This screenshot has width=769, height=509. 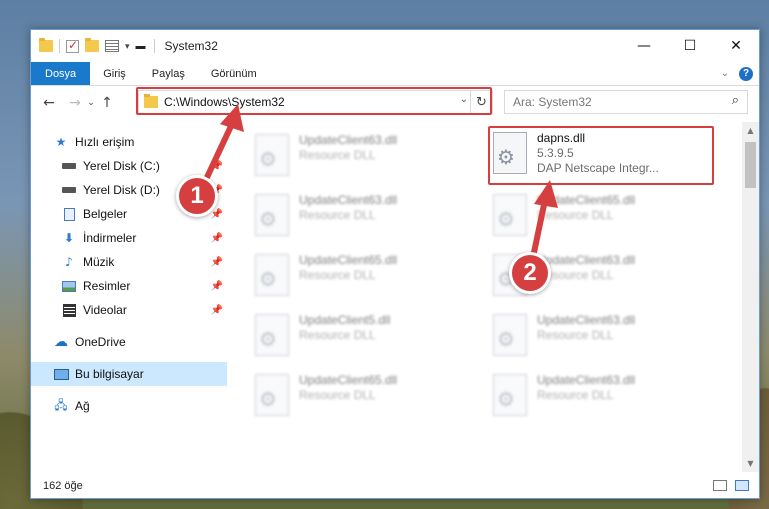 I want to click on arrow-1-head, so click(x=232, y=118).